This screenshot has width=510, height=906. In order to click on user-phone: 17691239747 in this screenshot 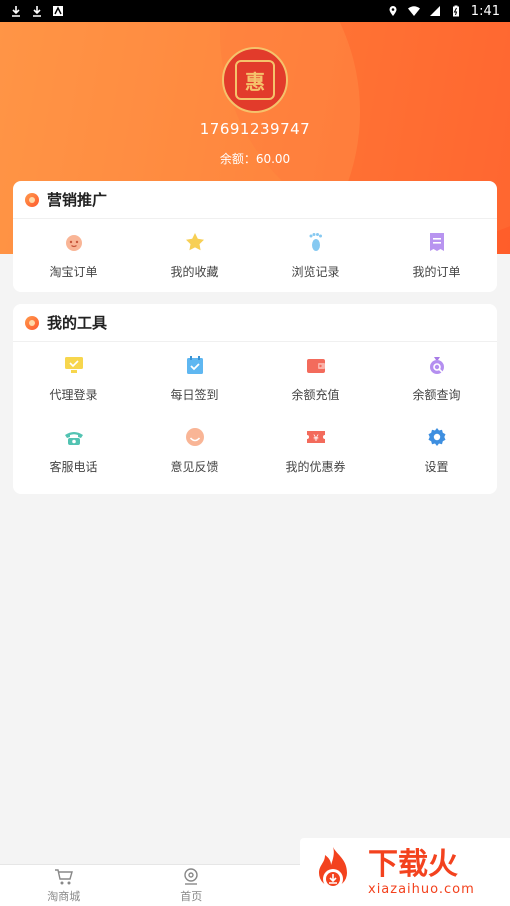, I will do `click(255, 129)`.